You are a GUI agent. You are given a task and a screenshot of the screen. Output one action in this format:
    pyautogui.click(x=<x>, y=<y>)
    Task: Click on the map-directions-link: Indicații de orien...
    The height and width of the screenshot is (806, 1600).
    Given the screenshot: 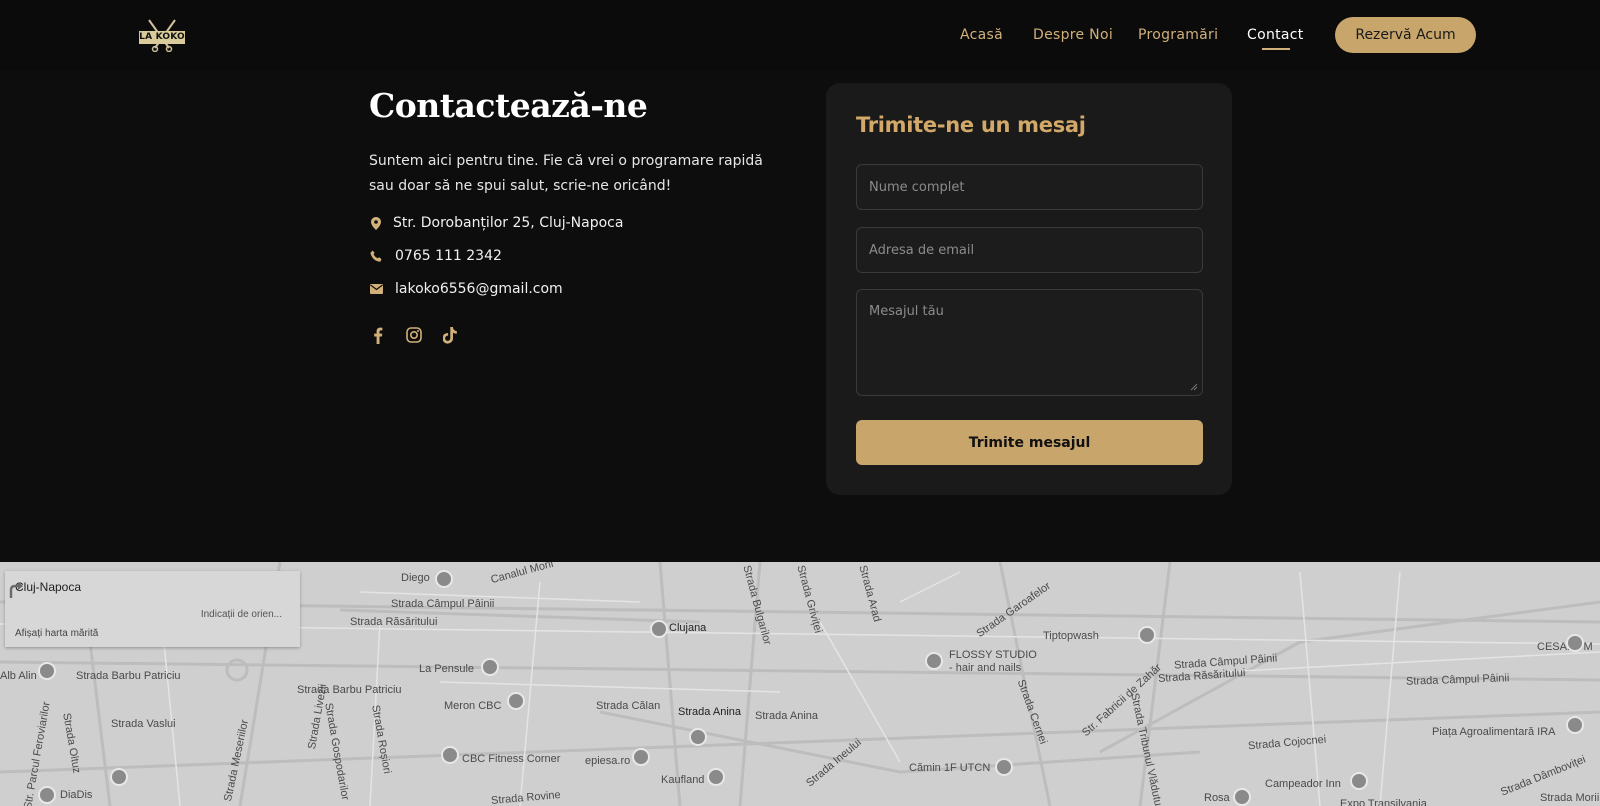 What is the action you would take?
    pyautogui.click(x=241, y=614)
    